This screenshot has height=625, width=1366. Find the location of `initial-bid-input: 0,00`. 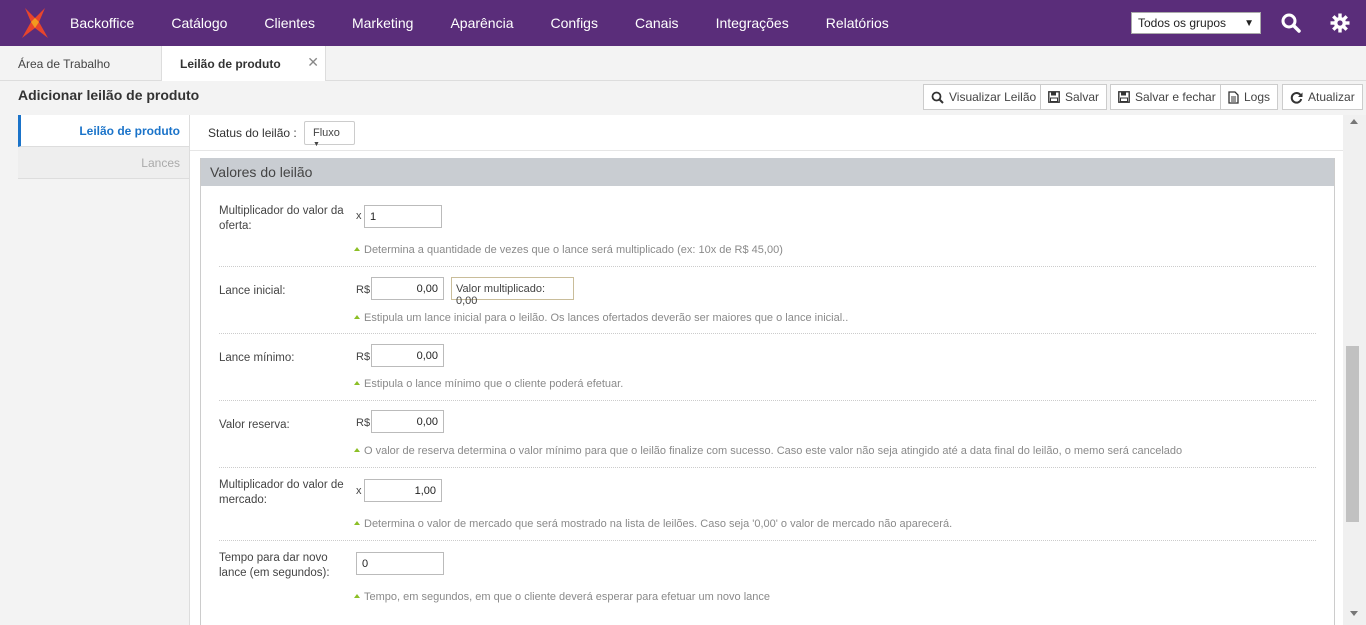

initial-bid-input: 0,00 is located at coordinates (407, 288).